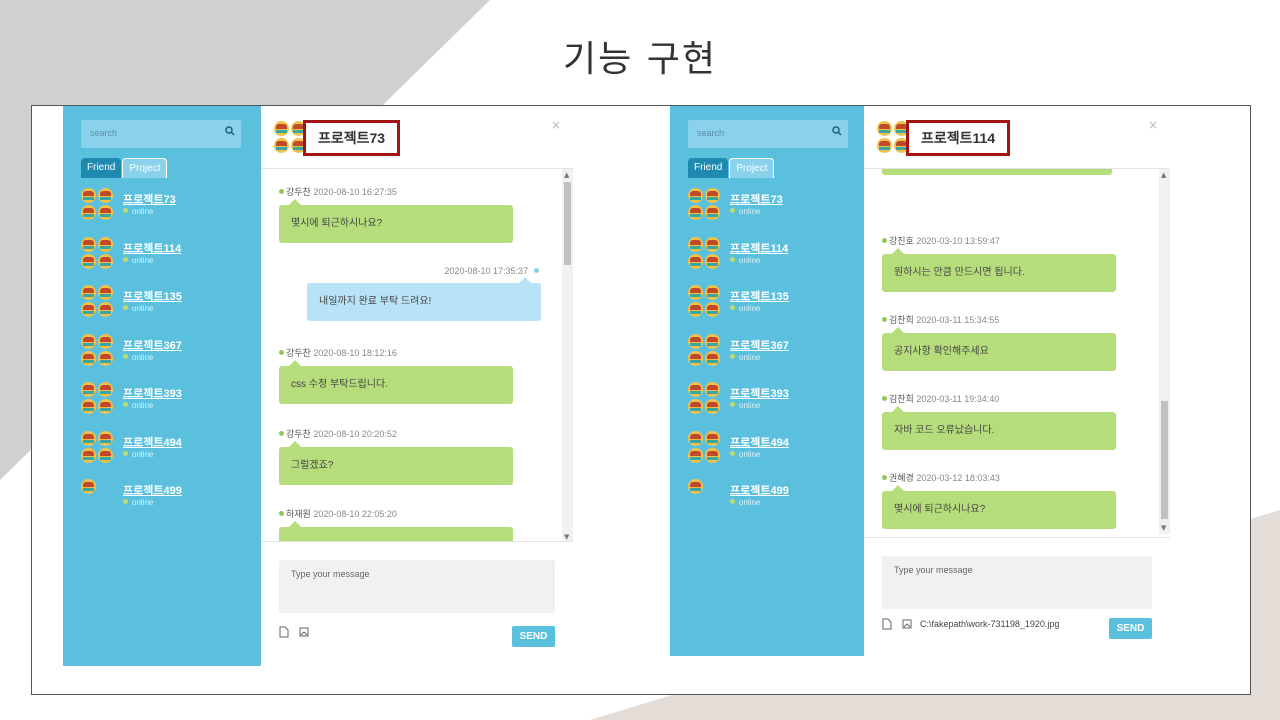 The image size is (1280, 720). Describe the element at coordinates (355, 433) in the screenshot. I see `message-time: 2020-08-10 20:20:52` at that location.